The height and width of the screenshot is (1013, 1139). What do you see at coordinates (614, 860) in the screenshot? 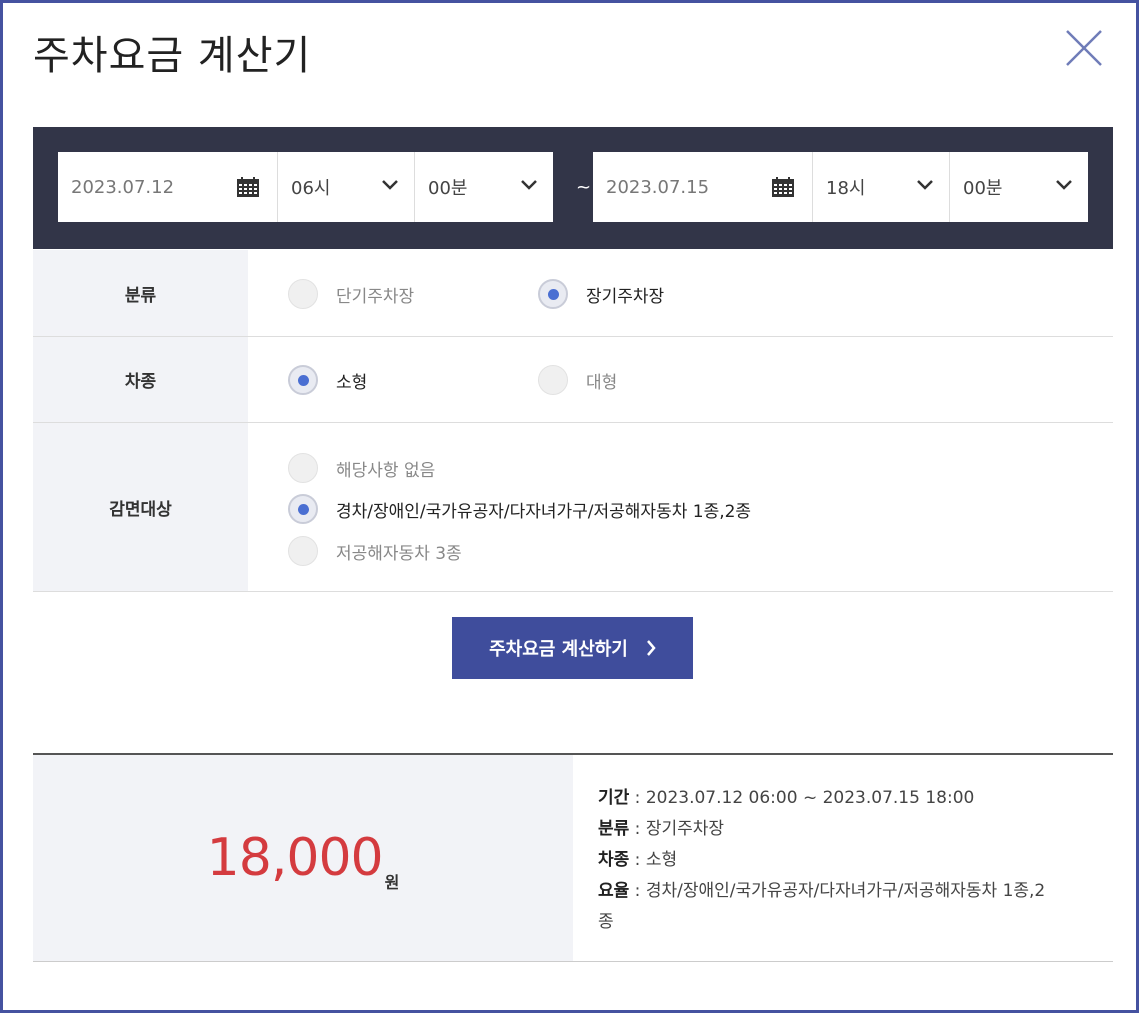
I see `result-vehicle-key: 차종` at bounding box center [614, 860].